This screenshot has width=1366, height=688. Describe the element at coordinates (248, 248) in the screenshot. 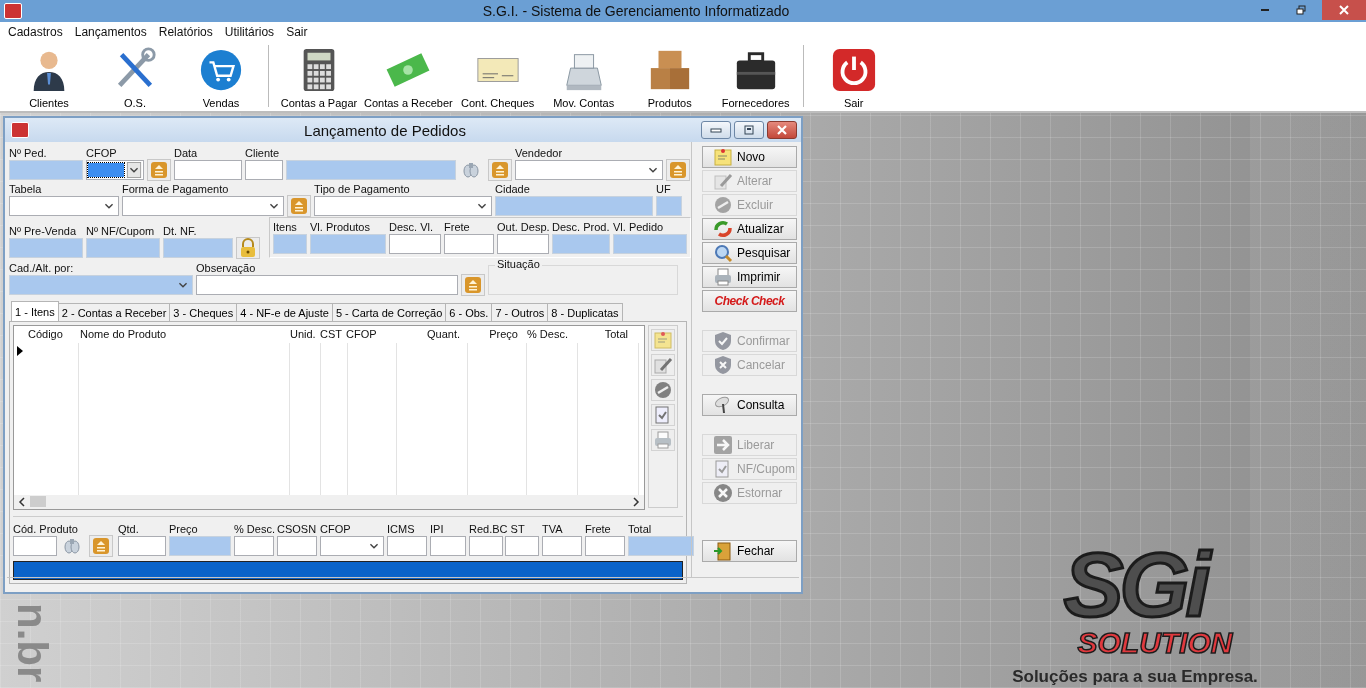

I see `lock-button` at that location.